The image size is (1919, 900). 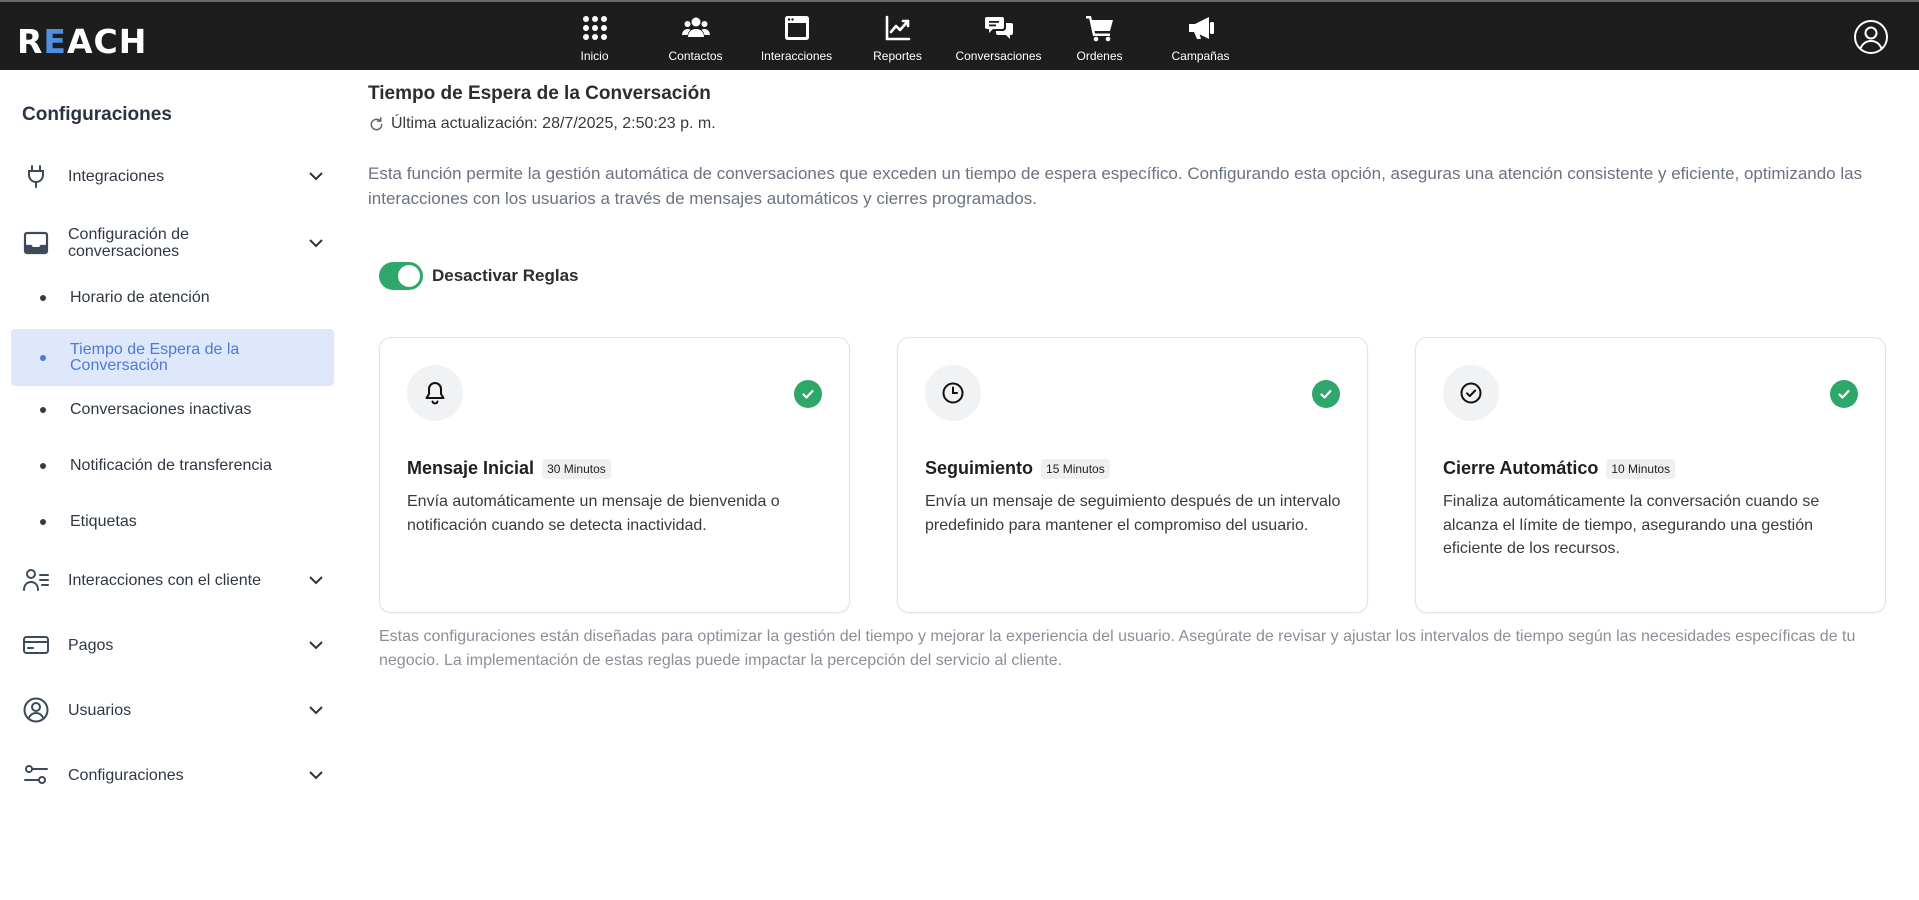 What do you see at coordinates (116, 176) in the screenshot?
I see `sidebar-section-label: Integraciones` at bounding box center [116, 176].